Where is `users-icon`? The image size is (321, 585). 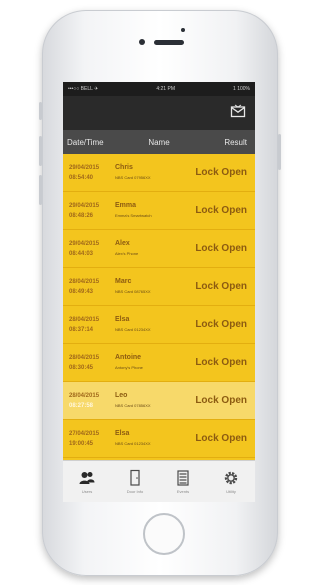
users-icon is located at coordinates (87, 478).